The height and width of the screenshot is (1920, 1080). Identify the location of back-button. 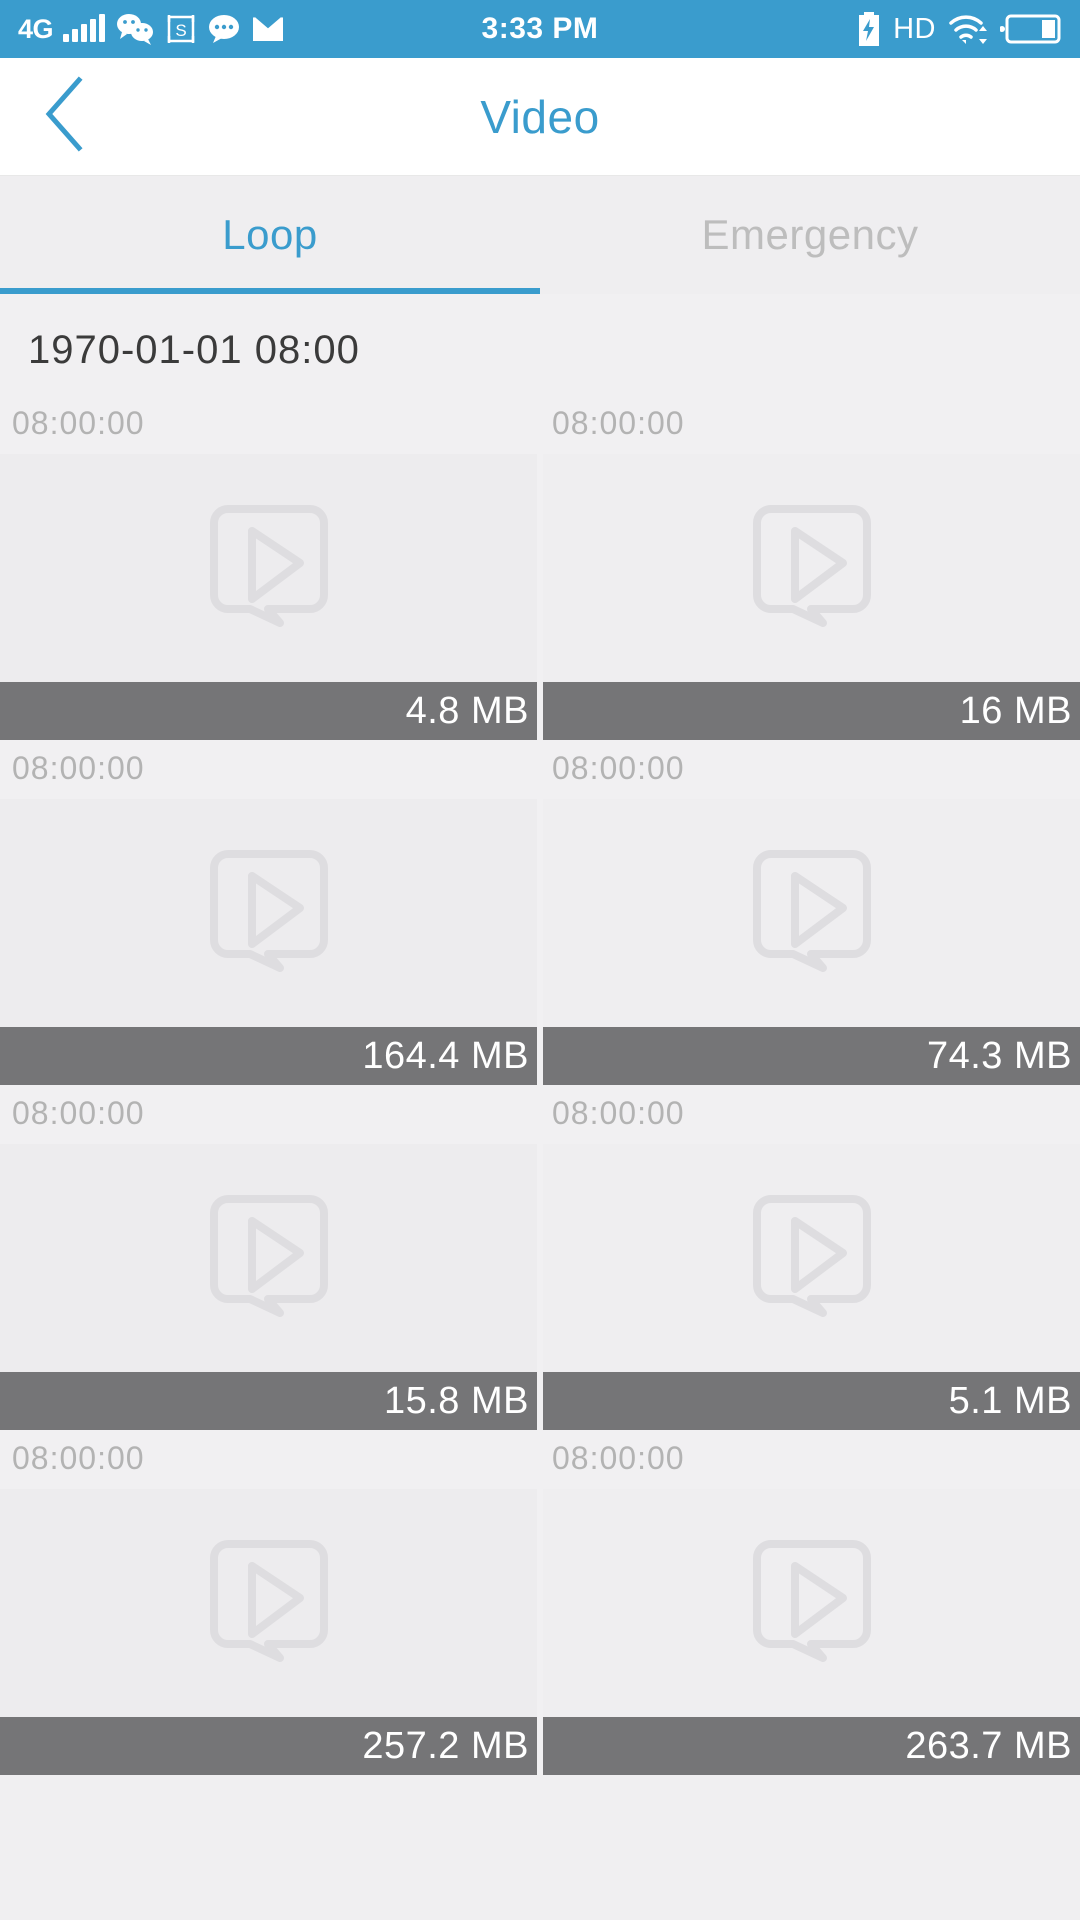
(65, 116).